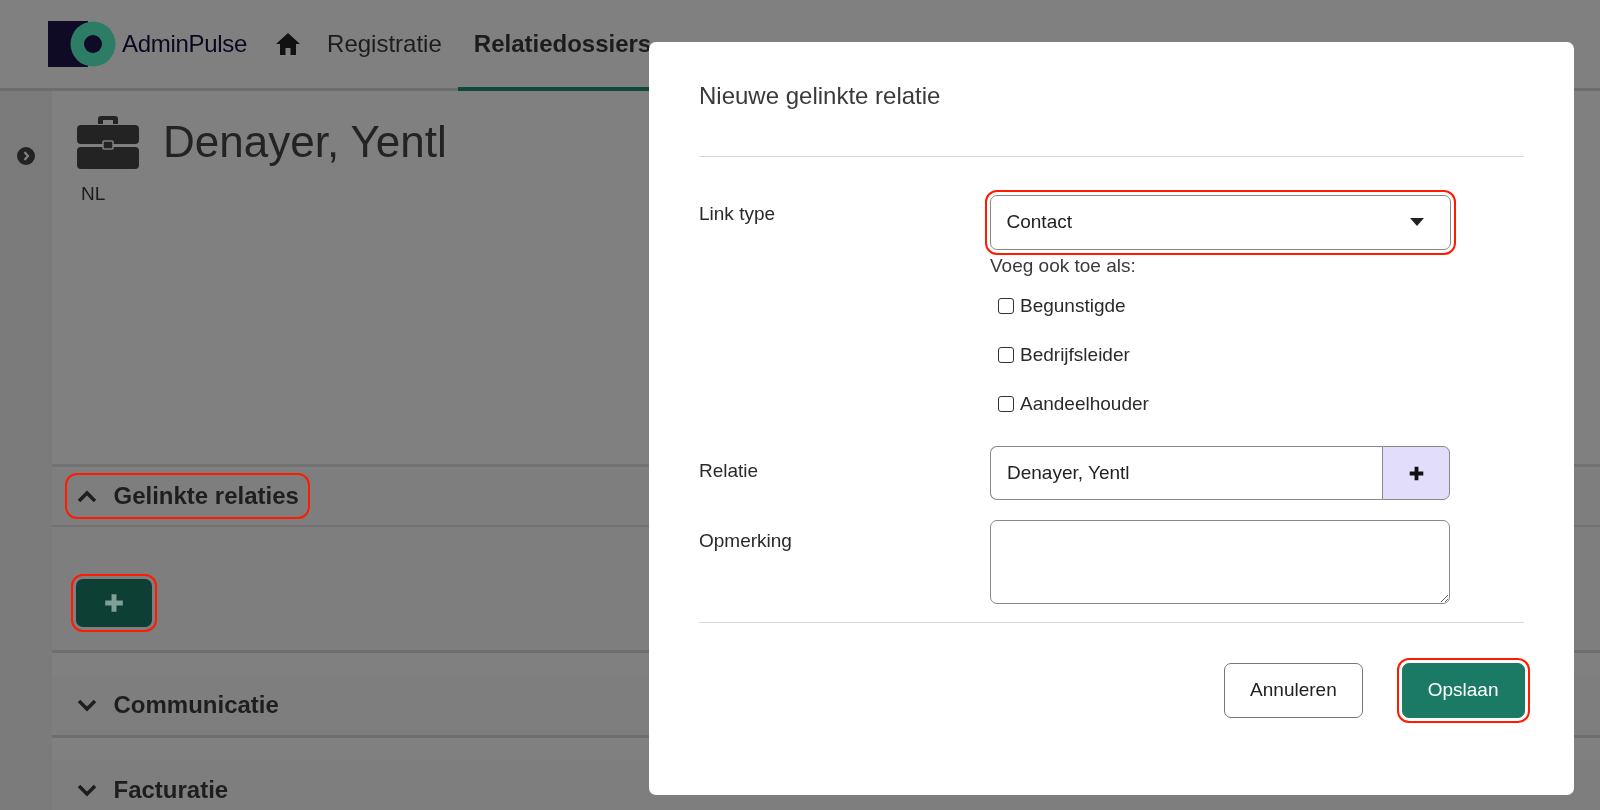  What do you see at coordinates (177, 705) in the screenshot?
I see `section-toggle: Communicatie` at bounding box center [177, 705].